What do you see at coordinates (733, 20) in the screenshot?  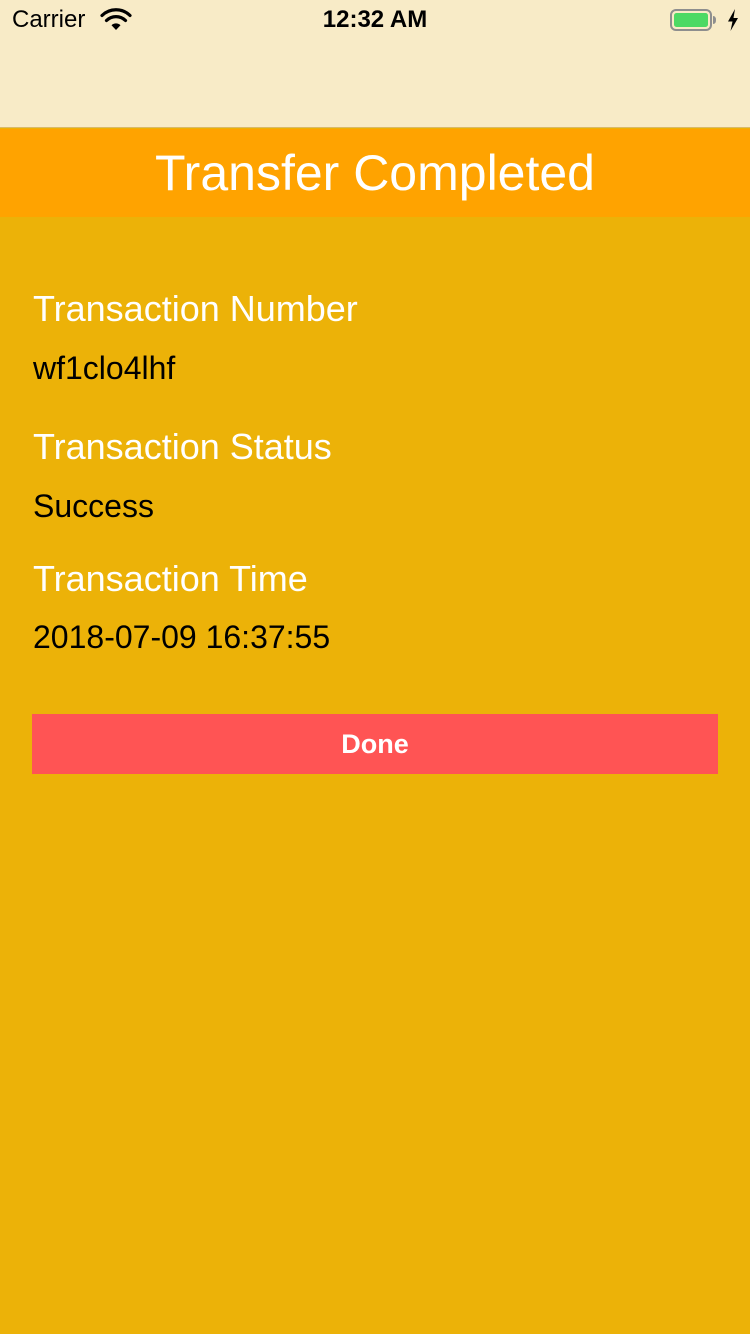 I see `charging-bolt-icon` at bounding box center [733, 20].